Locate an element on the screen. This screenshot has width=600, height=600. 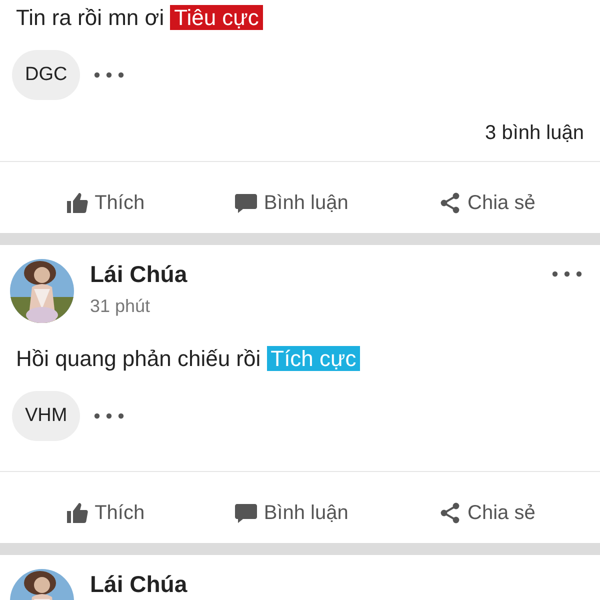
stock-chip: VHM is located at coordinates (46, 416).